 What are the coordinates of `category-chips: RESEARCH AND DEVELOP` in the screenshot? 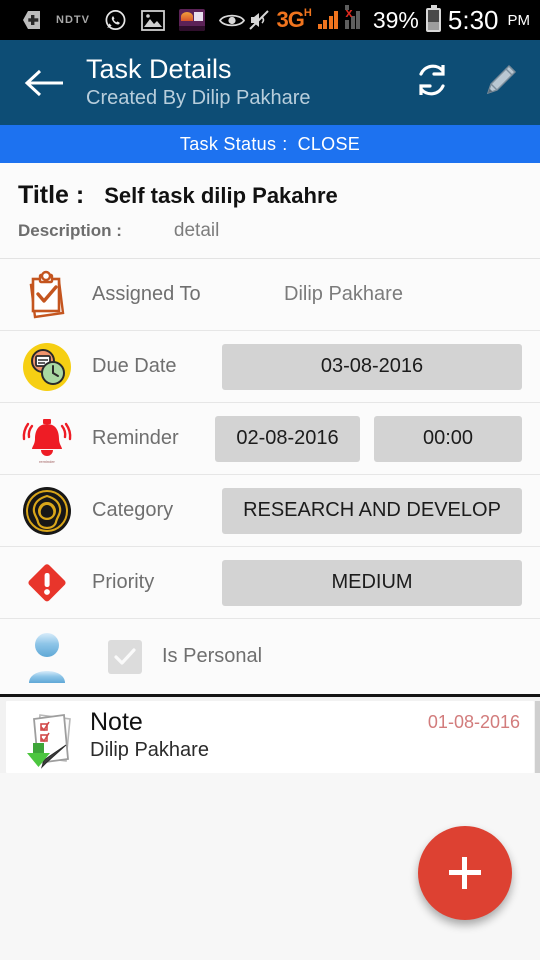 It's located at (372, 510).